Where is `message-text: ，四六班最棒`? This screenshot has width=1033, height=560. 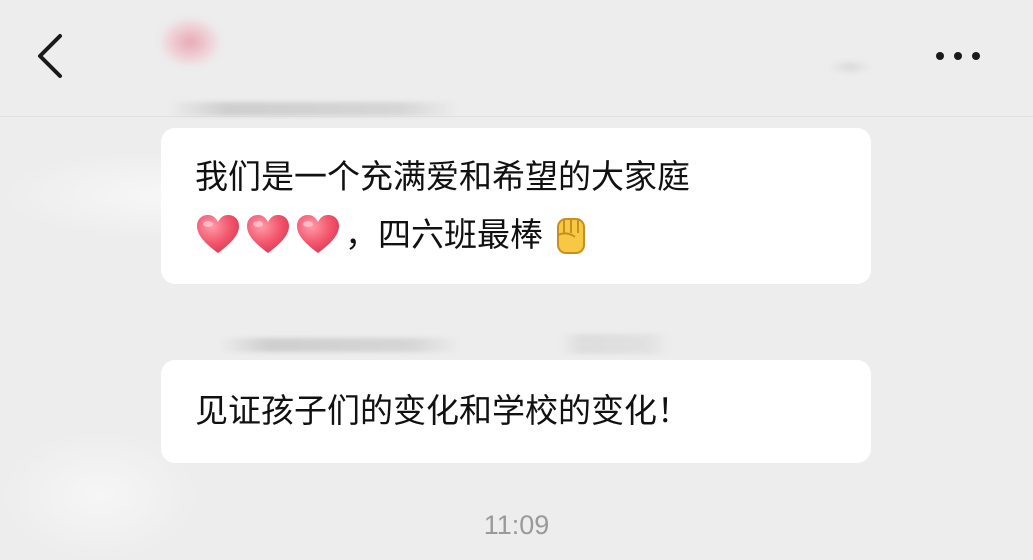
message-text: ，四六班最棒 is located at coordinates (444, 234).